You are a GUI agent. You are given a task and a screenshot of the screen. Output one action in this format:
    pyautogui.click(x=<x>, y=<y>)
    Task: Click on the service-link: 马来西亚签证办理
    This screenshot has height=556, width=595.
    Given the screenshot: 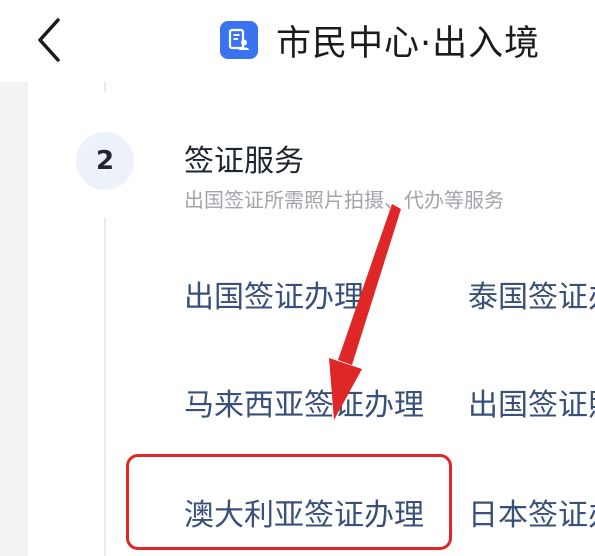 What is the action you would take?
    pyautogui.click(x=304, y=402)
    